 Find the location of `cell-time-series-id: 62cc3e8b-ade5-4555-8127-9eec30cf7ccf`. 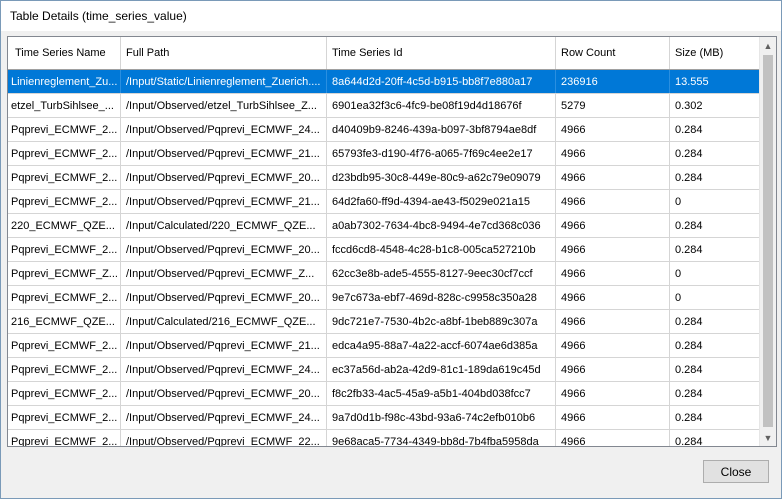

cell-time-series-id: 62cc3e8b-ade5-4555-8127-9eec30cf7ccf is located at coordinates (441, 273).